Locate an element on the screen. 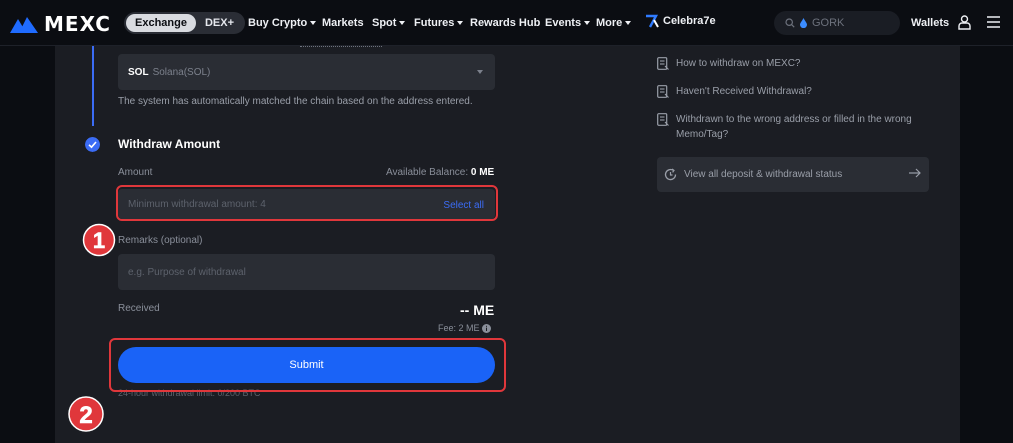 The image size is (1013, 443). available-balance: Available Balance: 0 ME is located at coordinates (440, 172).